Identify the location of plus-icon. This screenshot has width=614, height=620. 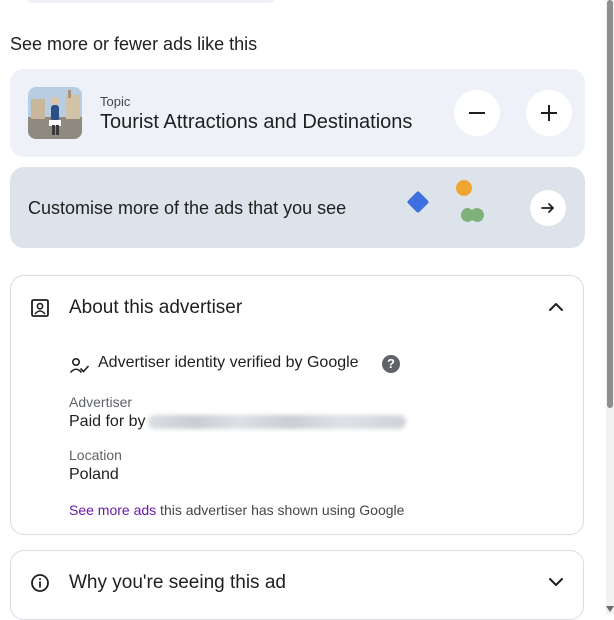
(549, 113).